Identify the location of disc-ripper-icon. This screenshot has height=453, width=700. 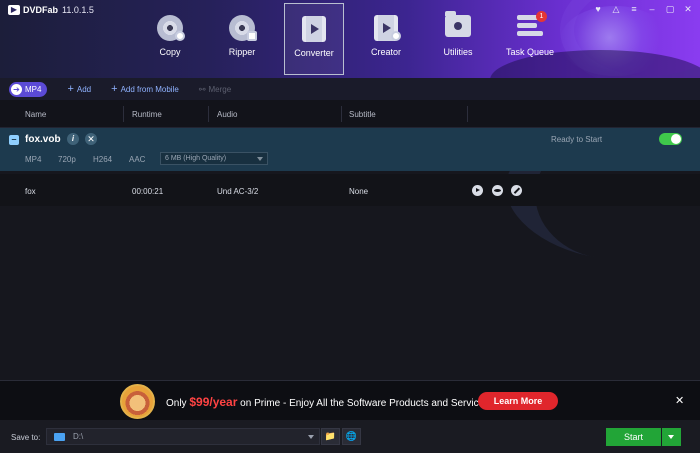
(243, 28).